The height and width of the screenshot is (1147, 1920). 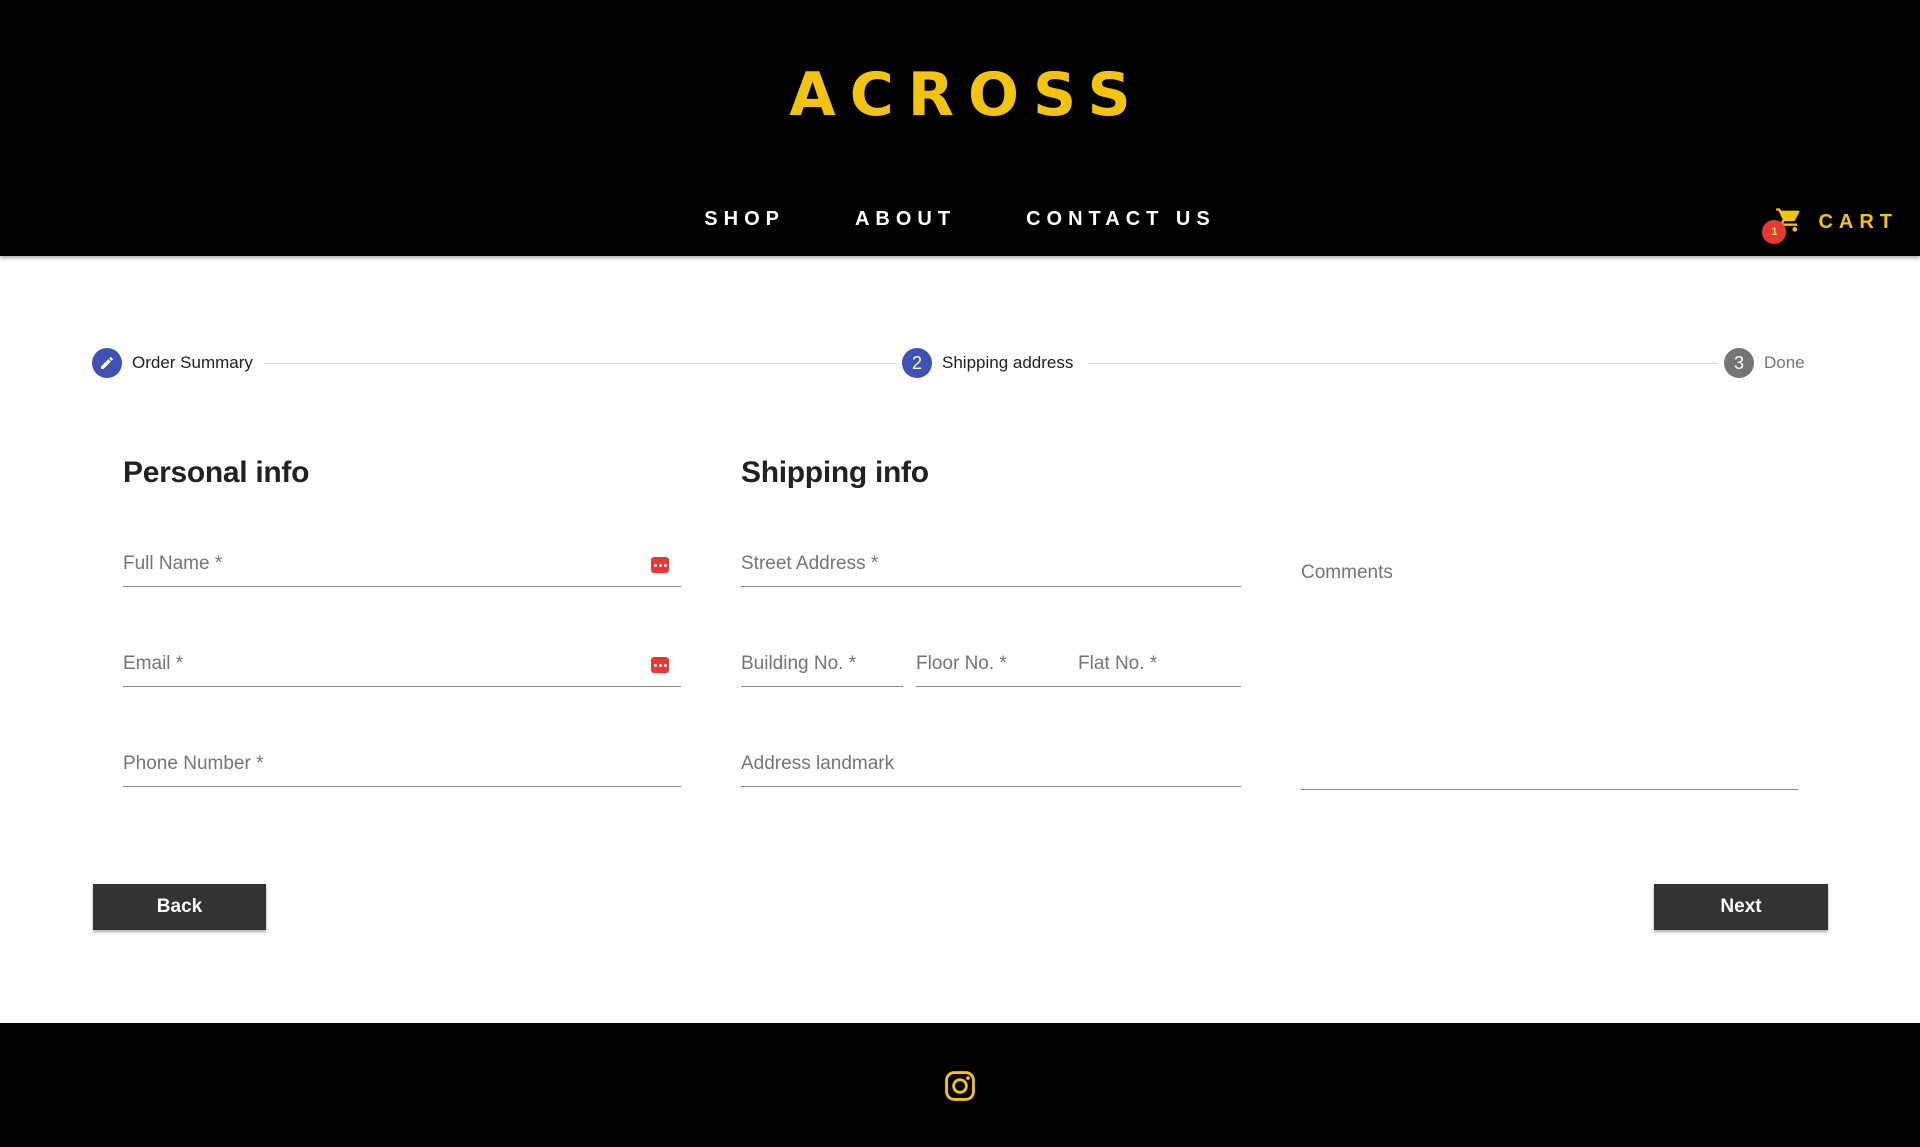 I want to click on checkout-stepper: Order Summary 2 Shipping address 3 Done, so click(x=949, y=363).